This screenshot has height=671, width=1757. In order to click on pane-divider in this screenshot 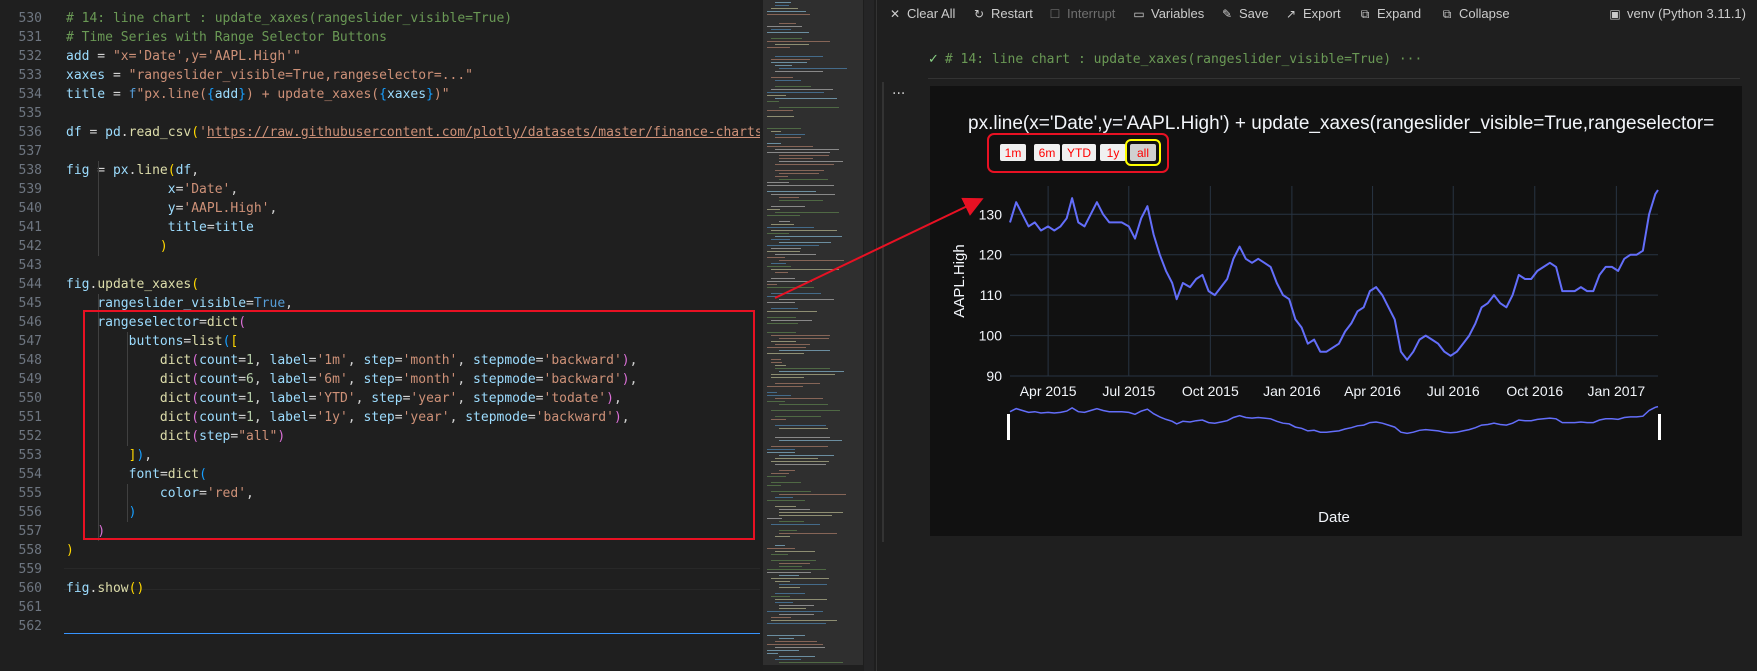, I will do `click(876, 335)`.